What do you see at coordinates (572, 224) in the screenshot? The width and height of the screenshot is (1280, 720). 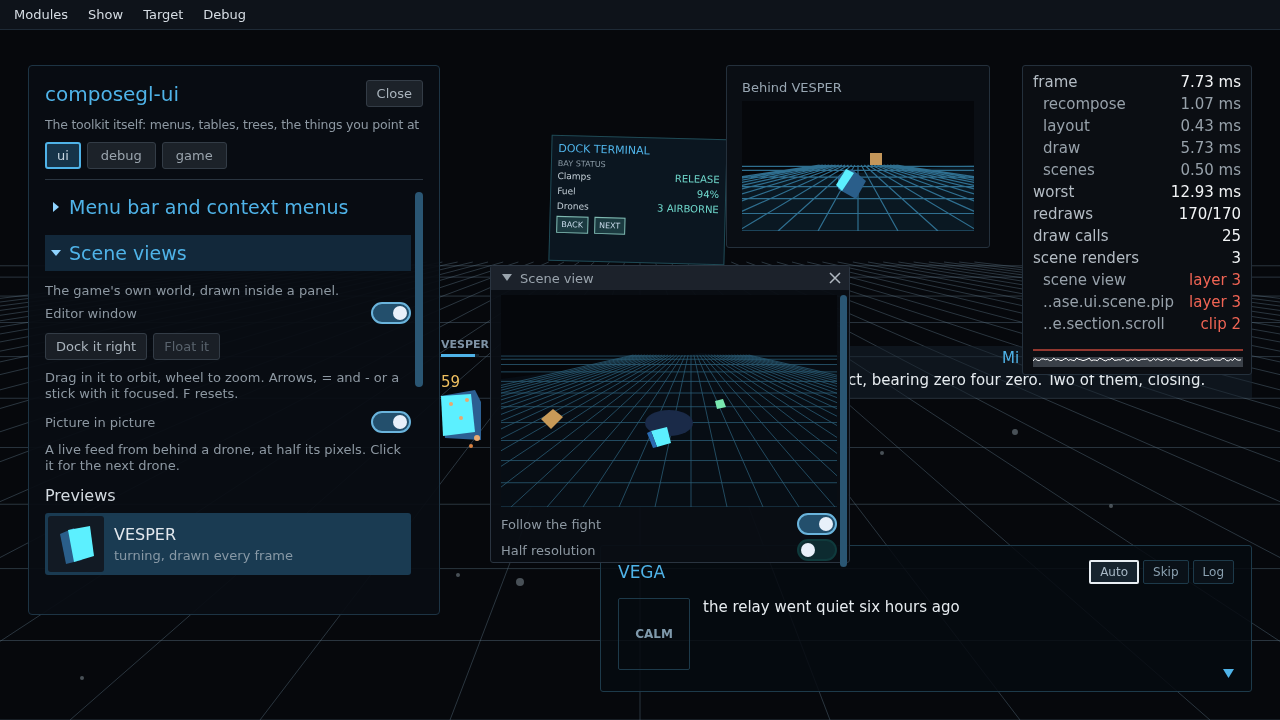 I see `terminal-button: BACK` at bounding box center [572, 224].